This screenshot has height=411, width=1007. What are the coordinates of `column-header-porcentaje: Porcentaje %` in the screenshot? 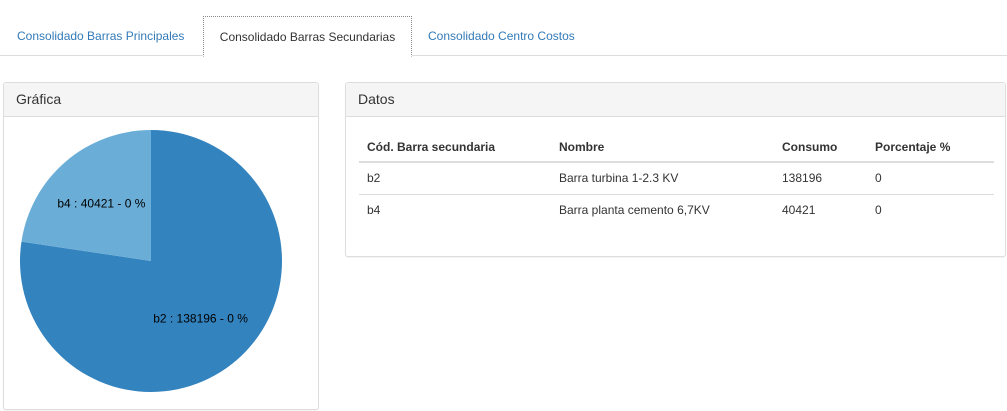 It's located at (930, 147).